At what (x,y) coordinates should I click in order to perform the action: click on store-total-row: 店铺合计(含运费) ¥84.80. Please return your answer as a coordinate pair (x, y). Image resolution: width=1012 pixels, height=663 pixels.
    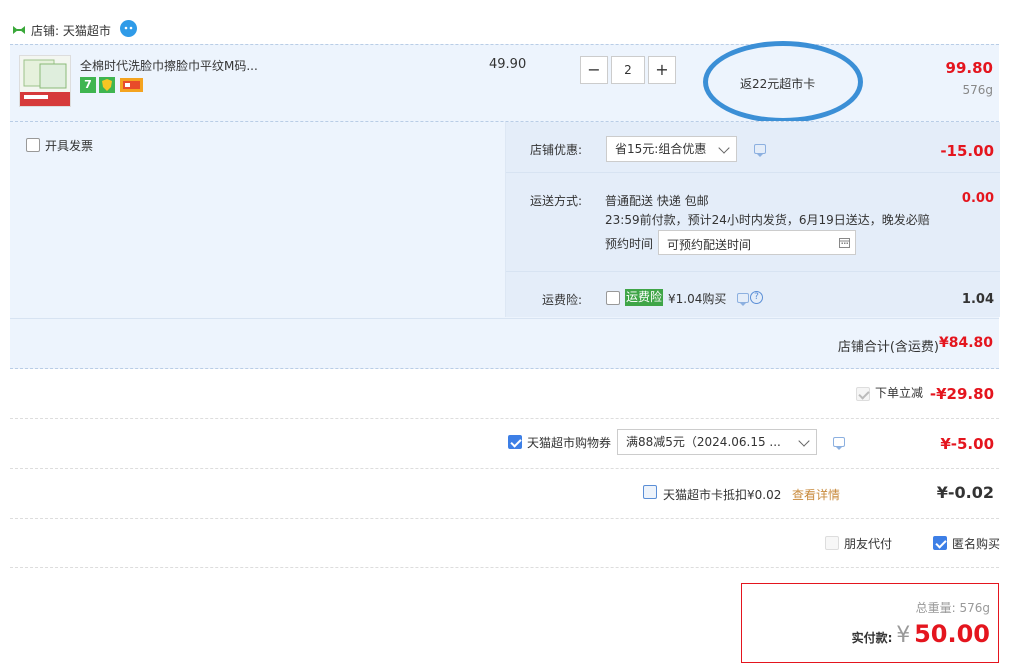
    Looking at the image, I should click on (504, 343).